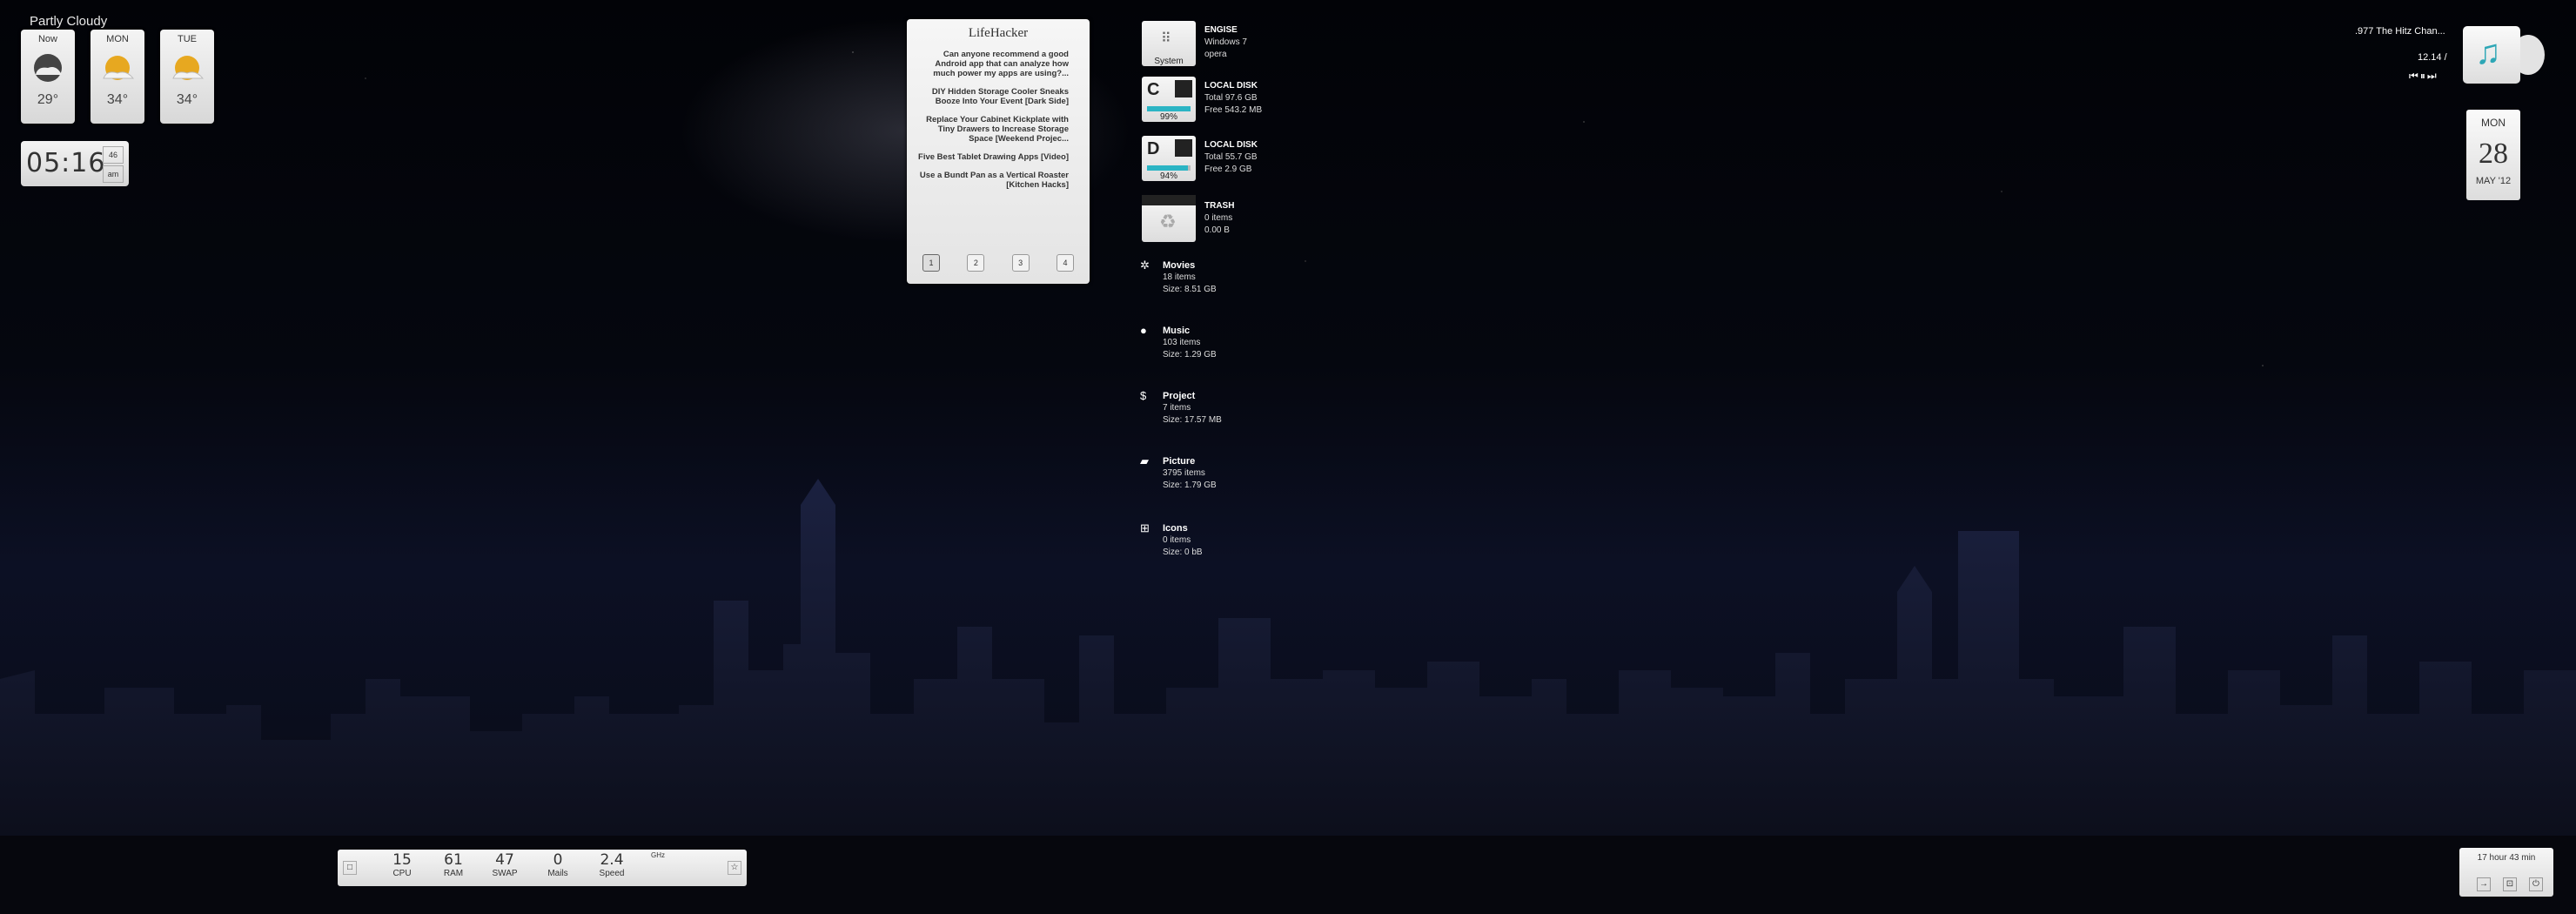 The width and height of the screenshot is (2576, 914). What do you see at coordinates (69, 21) in the screenshot?
I see `weather-condition: Partly Cloudy` at bounding box center [69, 21].